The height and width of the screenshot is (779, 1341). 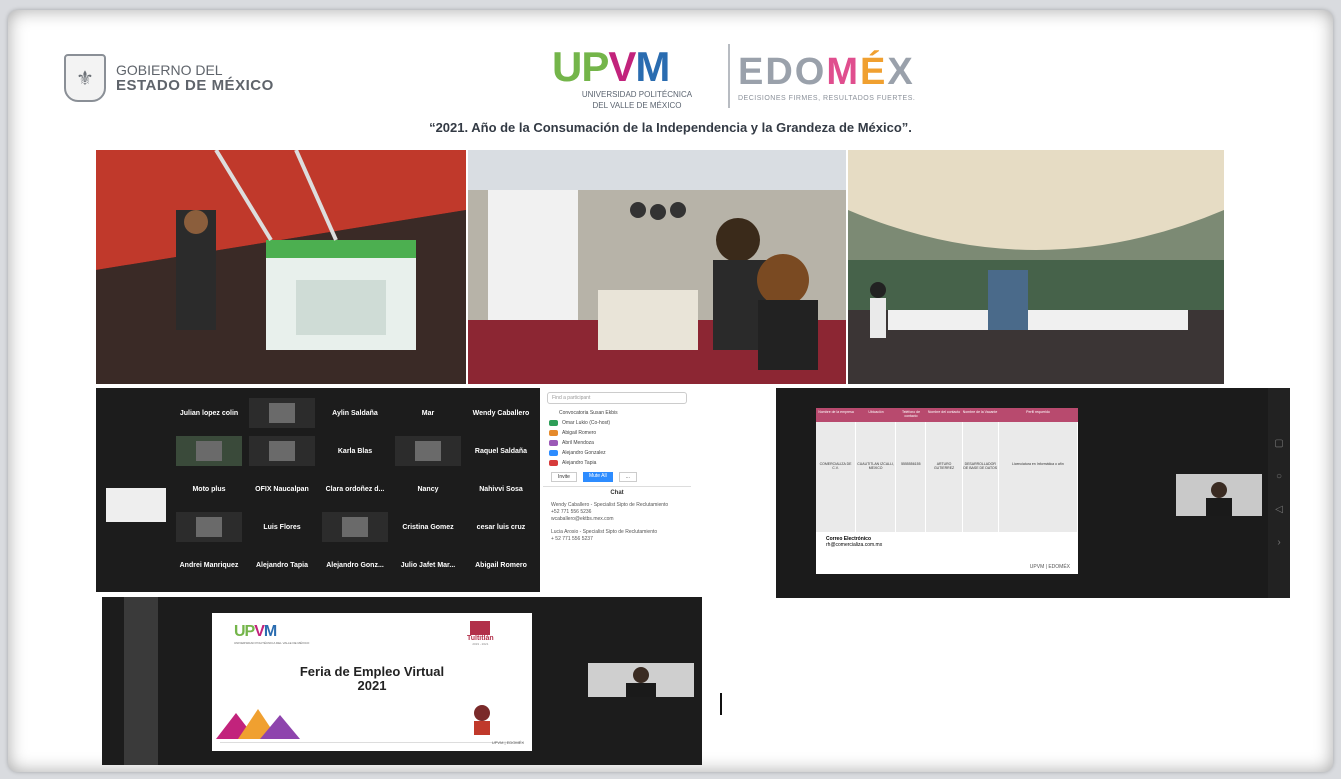 I want to click on host-label: Convocatoria Susan Ekbis, so click(x=588, y=413).